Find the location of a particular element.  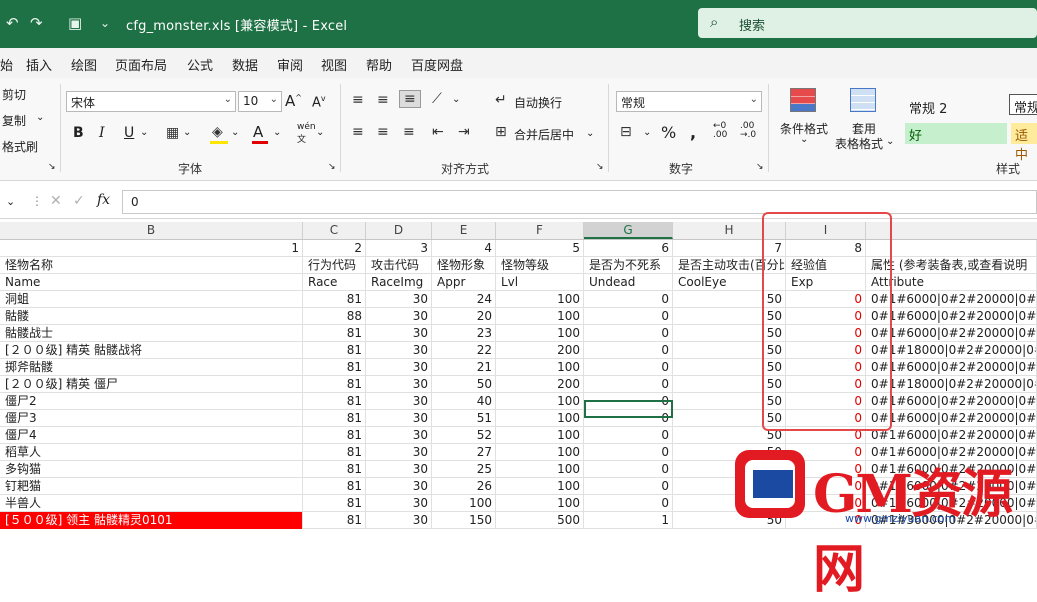

cell-e: 50 is located at coordinates (464, 384).